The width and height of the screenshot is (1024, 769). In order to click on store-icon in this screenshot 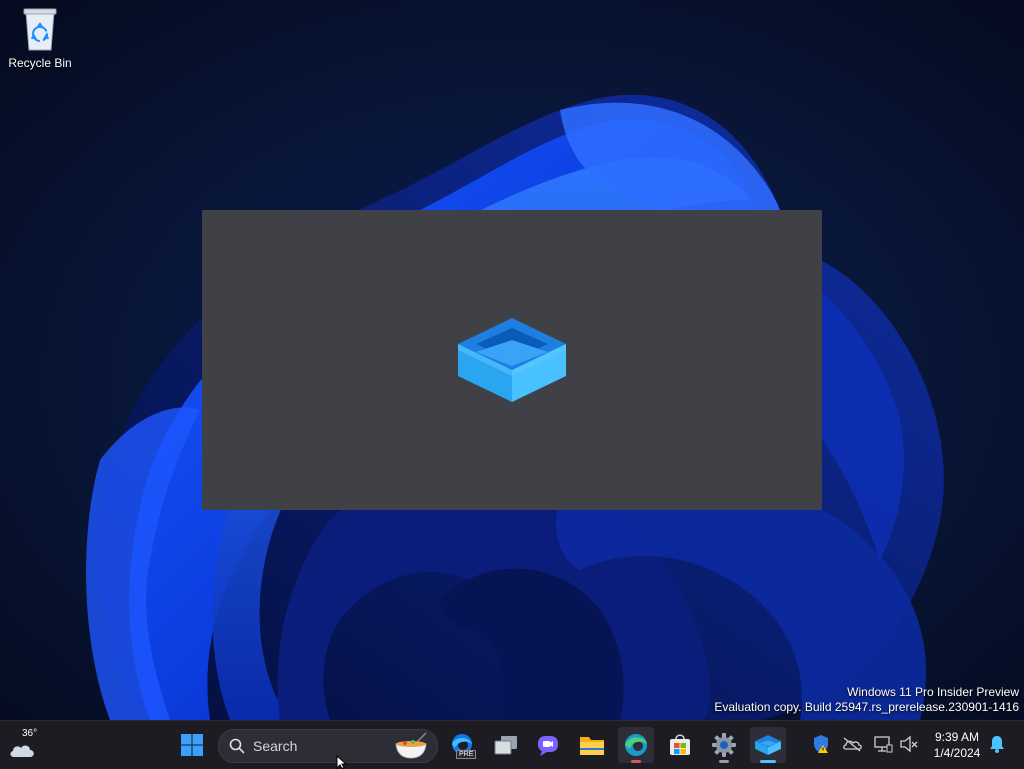, I will do `click(680, 744)`.